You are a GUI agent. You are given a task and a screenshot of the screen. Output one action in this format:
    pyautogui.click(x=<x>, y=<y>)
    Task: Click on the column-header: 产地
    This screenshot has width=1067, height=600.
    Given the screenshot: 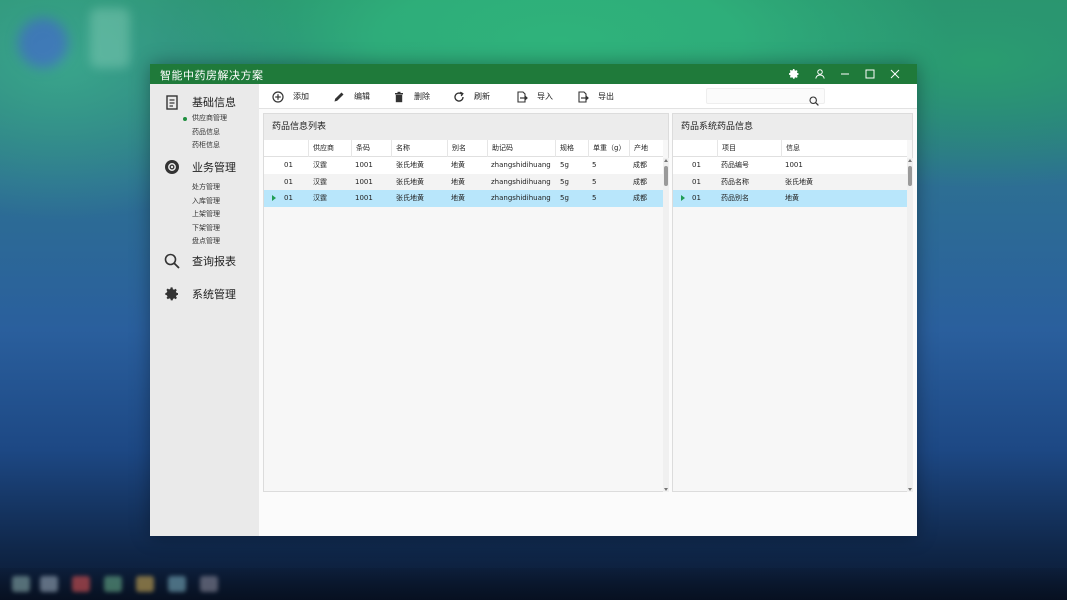 What is the action you would take?
    pyautogui.click(x=646, y=148)
    